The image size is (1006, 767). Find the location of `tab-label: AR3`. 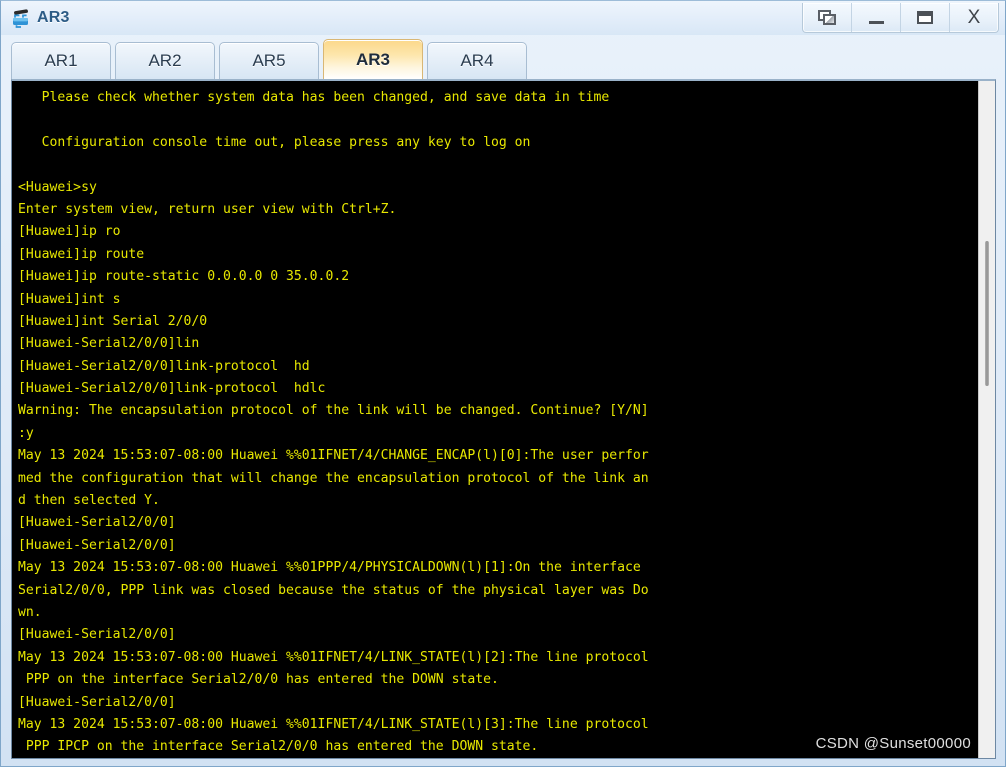

tab-label: AR3 is located at coordinates (372, 59).